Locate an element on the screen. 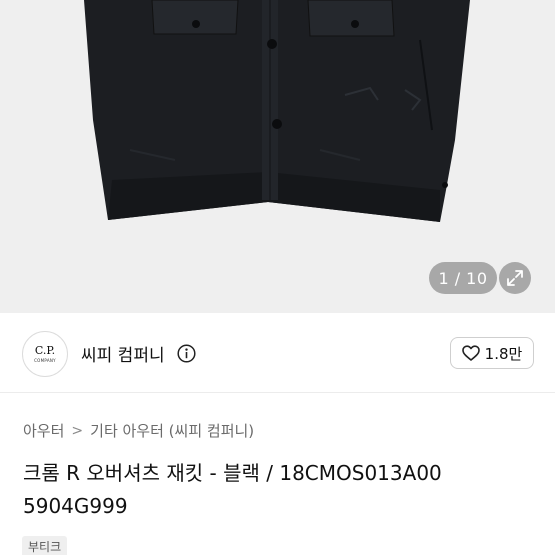  breadcrumb: 아우터 > 기타 아우터 (씨피 컴퍼니) is located at coordinates (138, 430).